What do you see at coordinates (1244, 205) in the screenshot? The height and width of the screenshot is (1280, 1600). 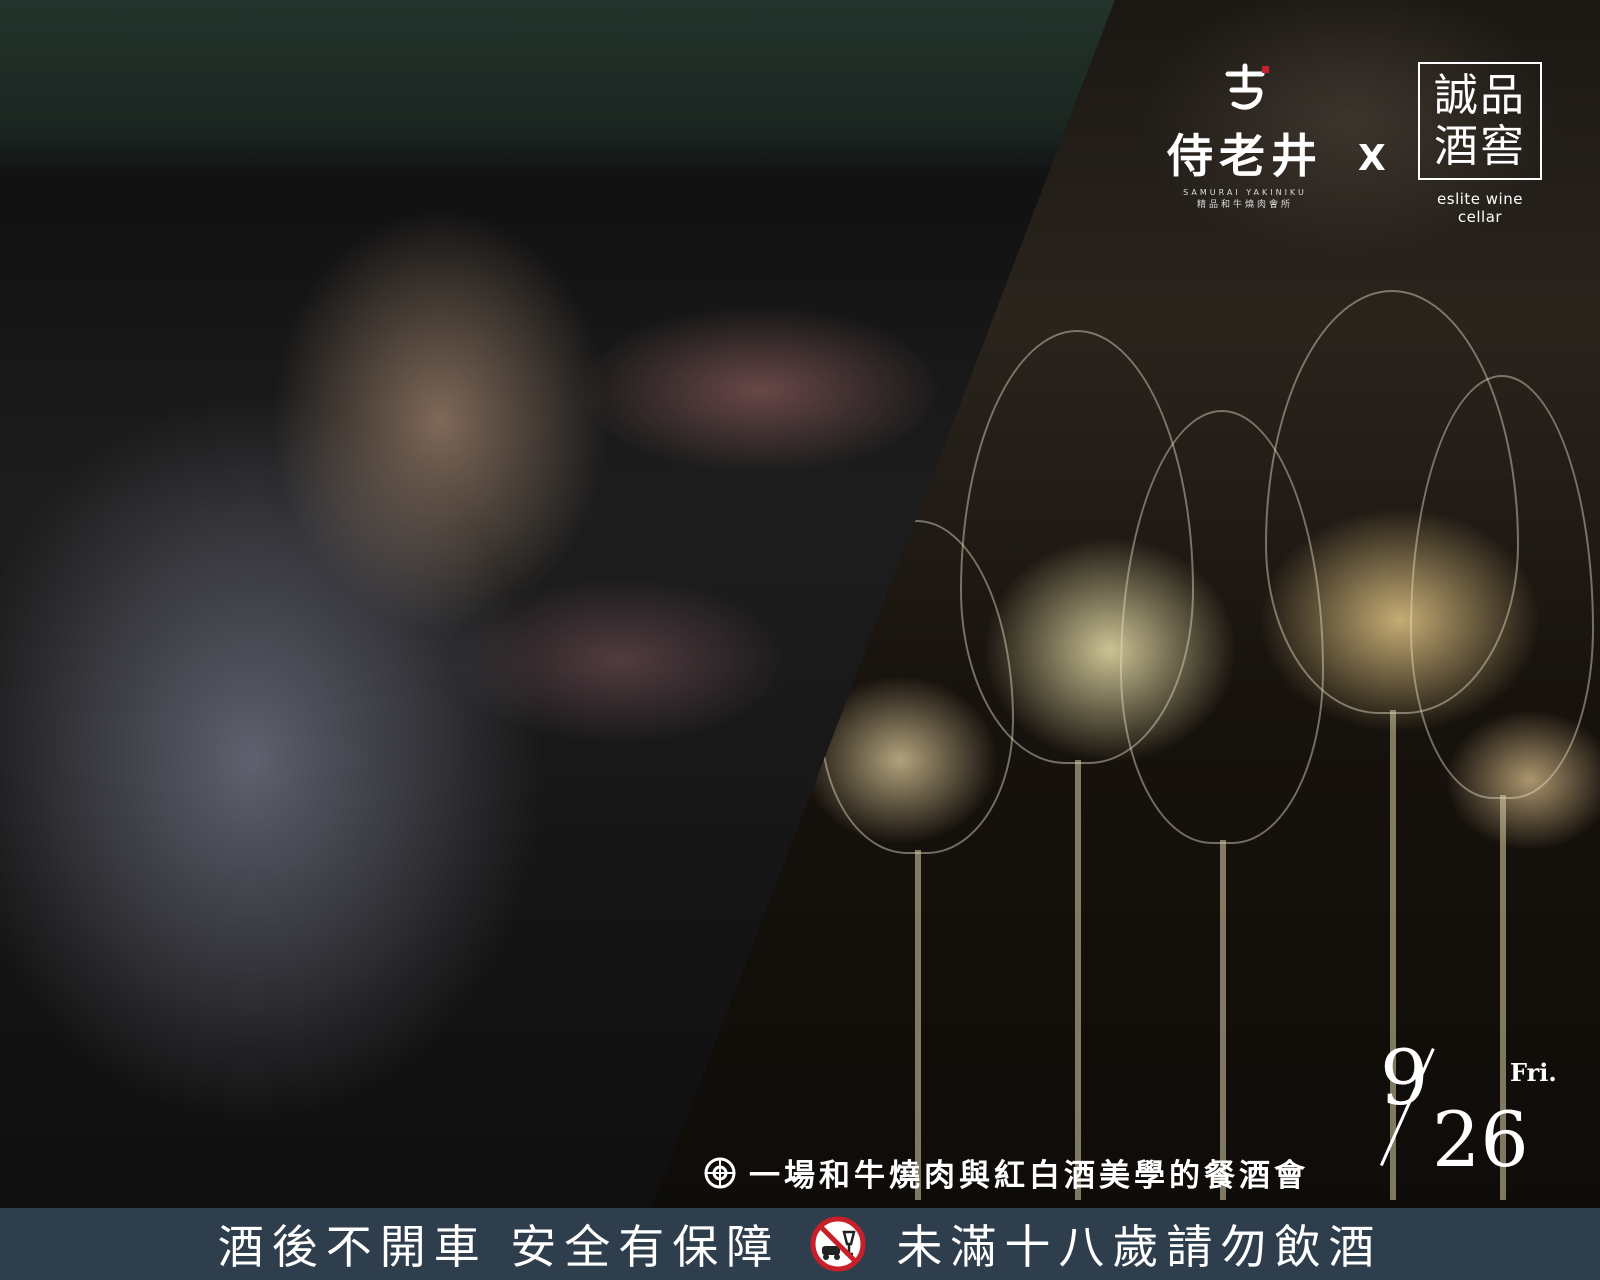 I see `samurai-logo-subtitle: 精品和牛燒肉會所` at bounding box center [1244, 205].